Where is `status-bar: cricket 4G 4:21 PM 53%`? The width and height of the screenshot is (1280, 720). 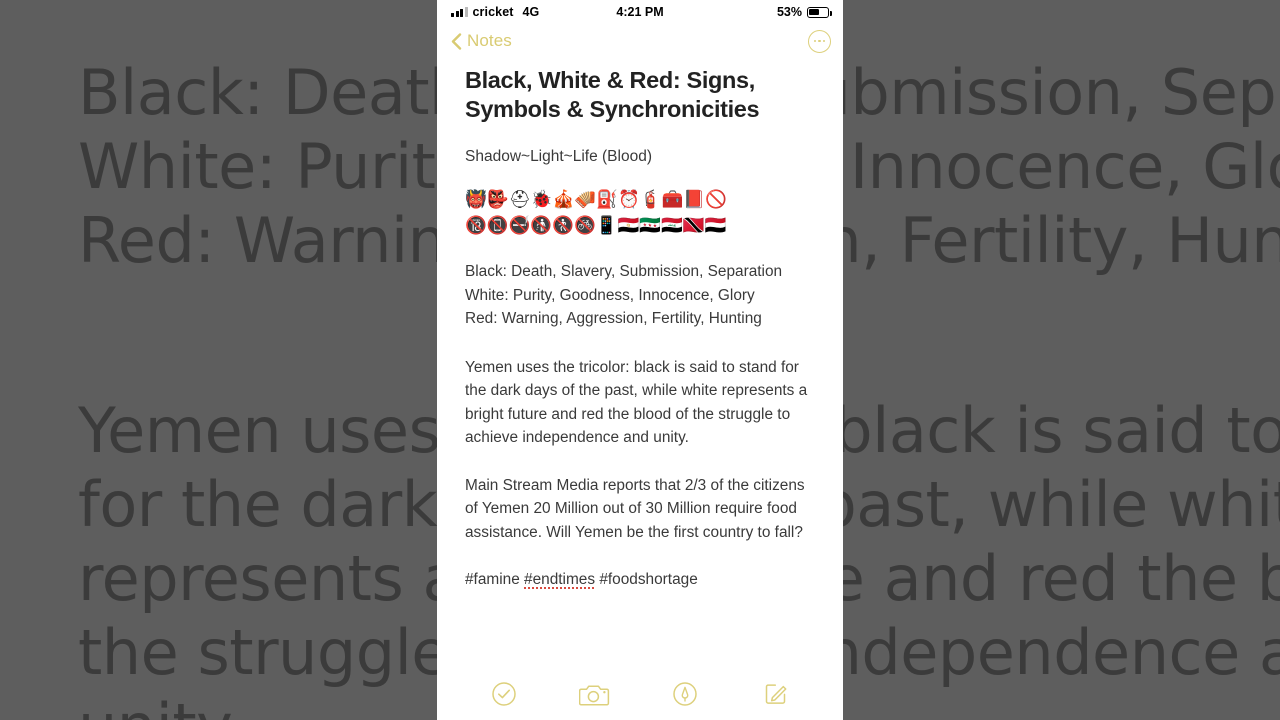 status-bar: cricket 4G 4:21 PM 53% is located at coordinates (640, 12).